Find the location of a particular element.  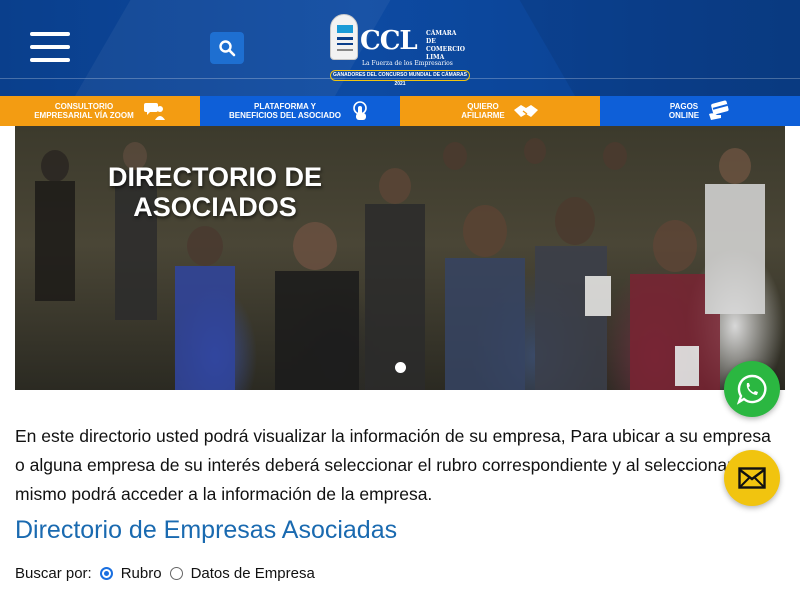

nav-label: ONLINE is located at coordinates (684, 115).